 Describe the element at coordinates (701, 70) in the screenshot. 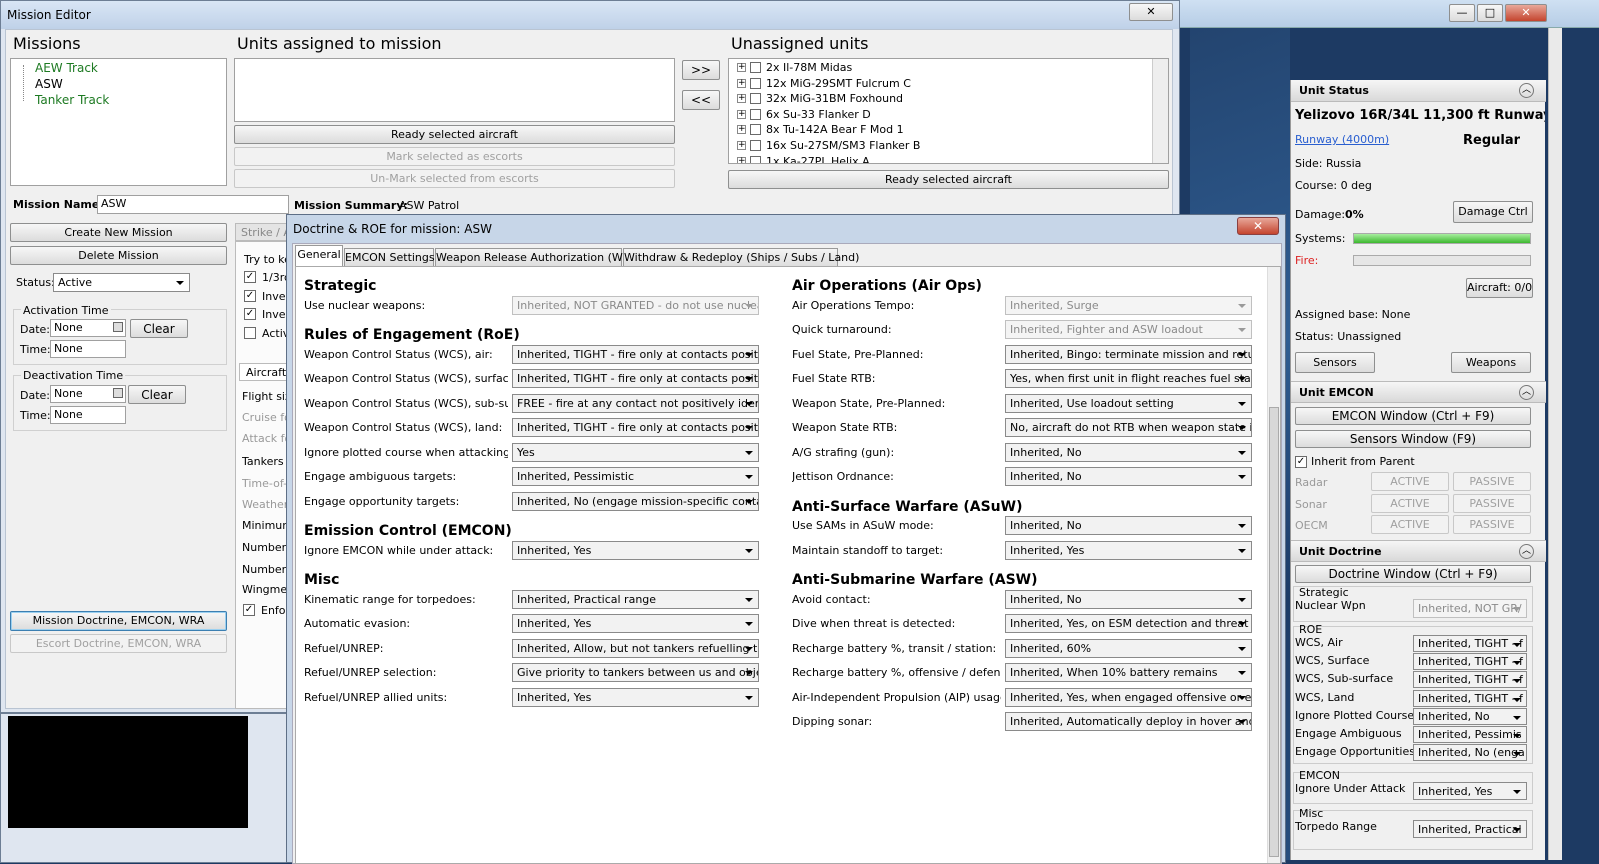

I see `assign-unit-button: >>` at that location.